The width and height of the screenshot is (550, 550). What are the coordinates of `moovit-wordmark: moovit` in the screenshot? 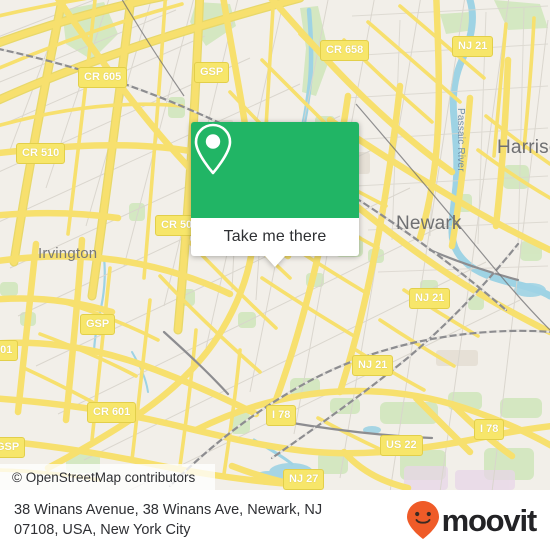 It's located at (489, 520).